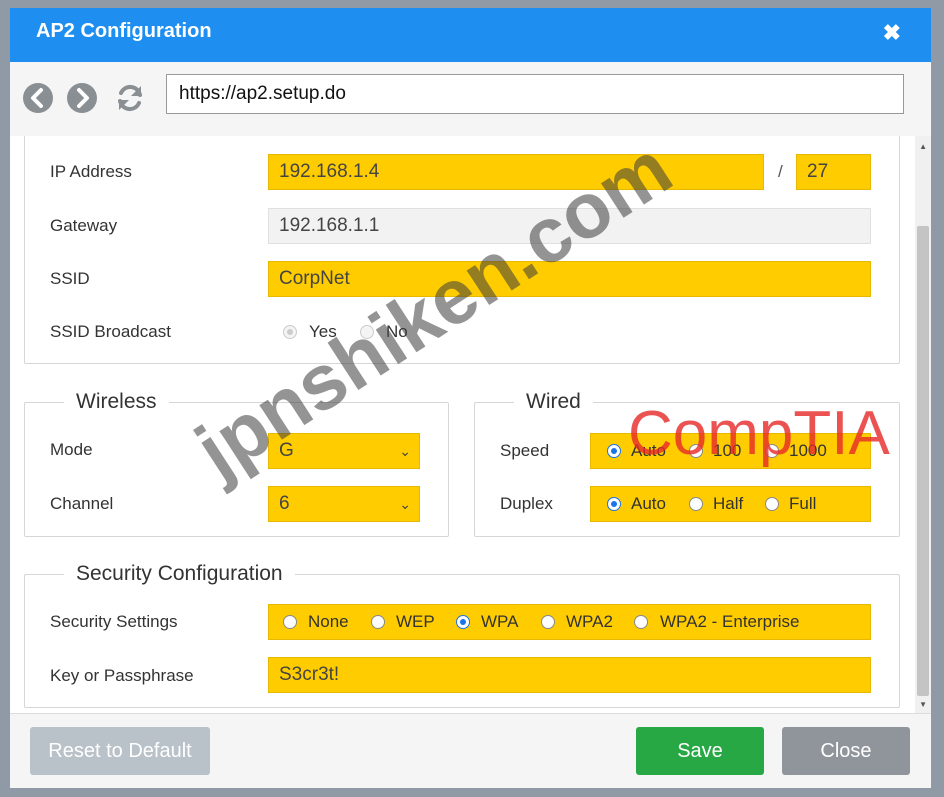 This screenshot has height=797, width=944. I want to click on ssid-broadcast-label: SSID Broadcast, so click(110, 331).